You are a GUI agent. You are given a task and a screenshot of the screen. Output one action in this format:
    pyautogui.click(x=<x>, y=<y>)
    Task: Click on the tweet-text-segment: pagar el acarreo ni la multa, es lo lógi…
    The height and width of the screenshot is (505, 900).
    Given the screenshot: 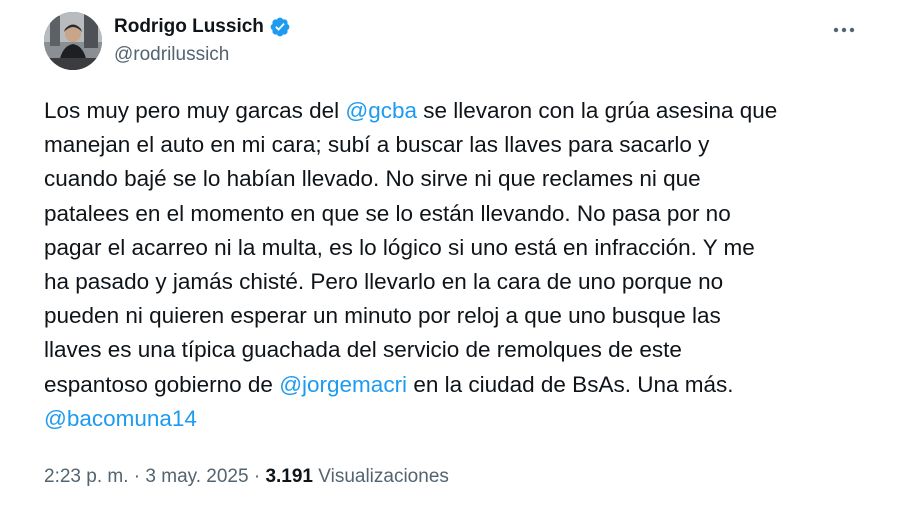 What is the action you would take?
    pyautogui.click(x=399, y=247)
    